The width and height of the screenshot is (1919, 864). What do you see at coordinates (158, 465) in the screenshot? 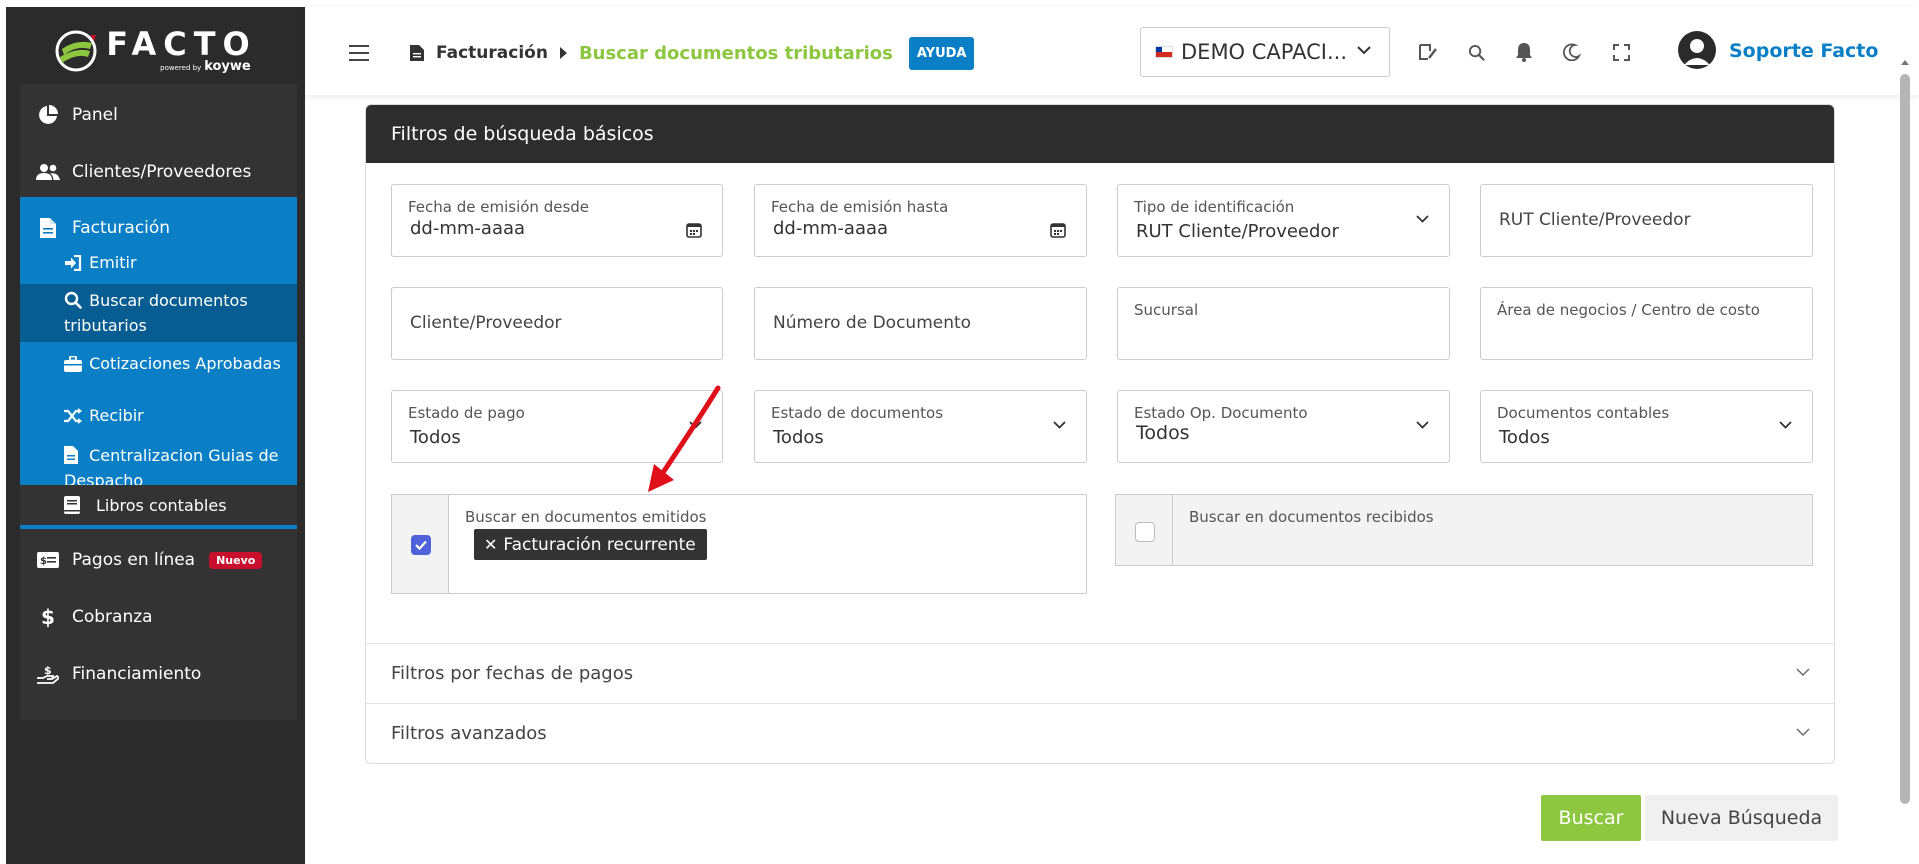
I see `sidebar-subitem-centralizacion: Centralizacion Guias de Despacho` at bounding box center [158, 465].